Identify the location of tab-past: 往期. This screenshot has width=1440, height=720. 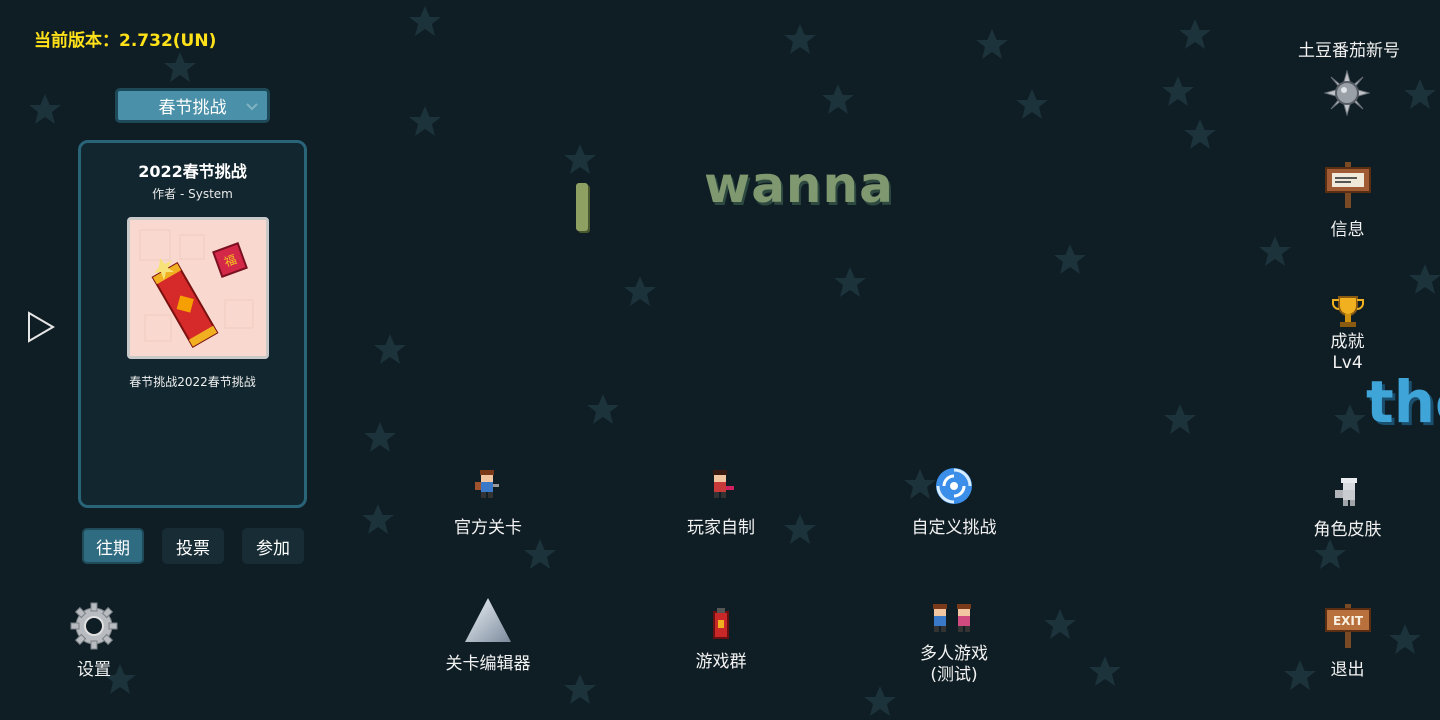
(113, 546).